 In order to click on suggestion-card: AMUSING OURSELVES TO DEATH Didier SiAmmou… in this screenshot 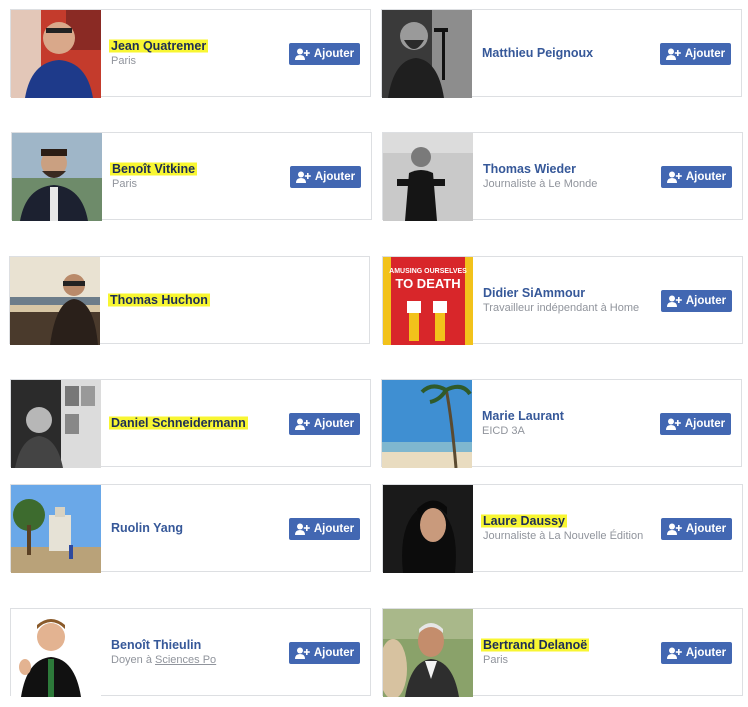, I will do `click(562, 300)`.